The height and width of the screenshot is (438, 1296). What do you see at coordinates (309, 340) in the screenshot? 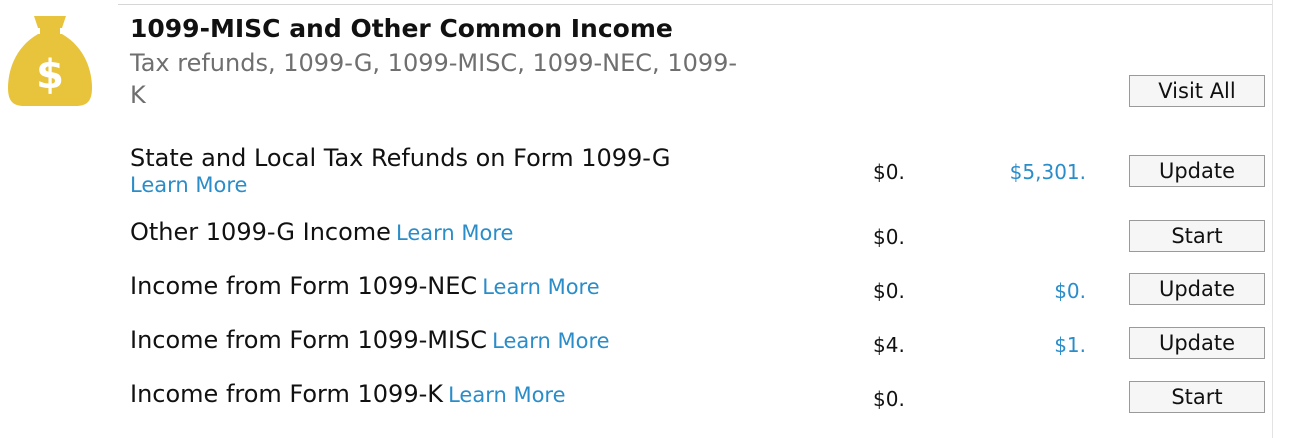
I see `row-label: Income from Form 1099-MISC` at bounding box center [309, 340].